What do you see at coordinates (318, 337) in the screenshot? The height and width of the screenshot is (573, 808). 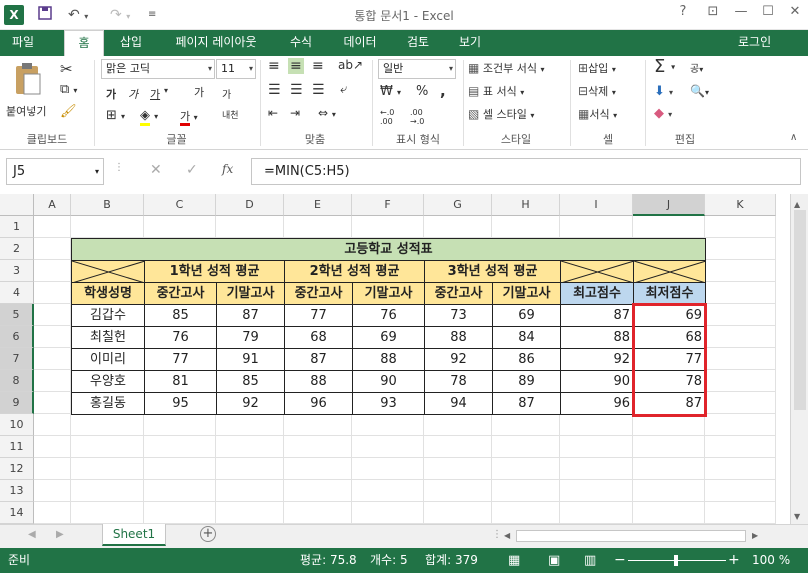 I see `score-cell: 68` at bounding box center [318, 337].